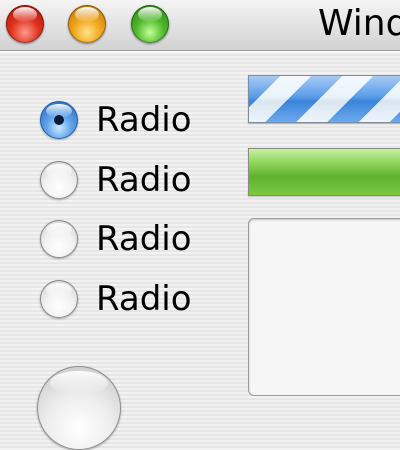 This screenshot has height=450, width=400. I want to click on round-button, so click(79, 408).